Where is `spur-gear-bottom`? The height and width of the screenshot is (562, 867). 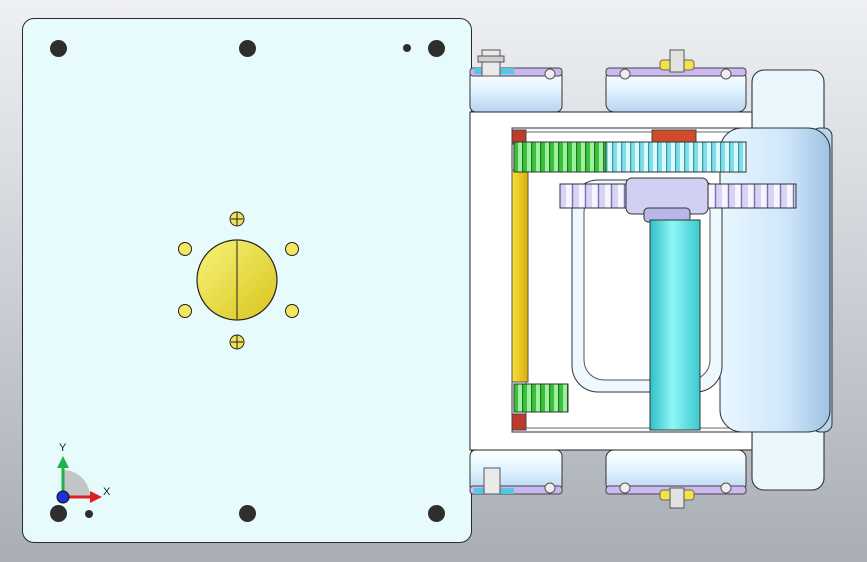 spur-gear-bottom is located at coordinates (541, 398).